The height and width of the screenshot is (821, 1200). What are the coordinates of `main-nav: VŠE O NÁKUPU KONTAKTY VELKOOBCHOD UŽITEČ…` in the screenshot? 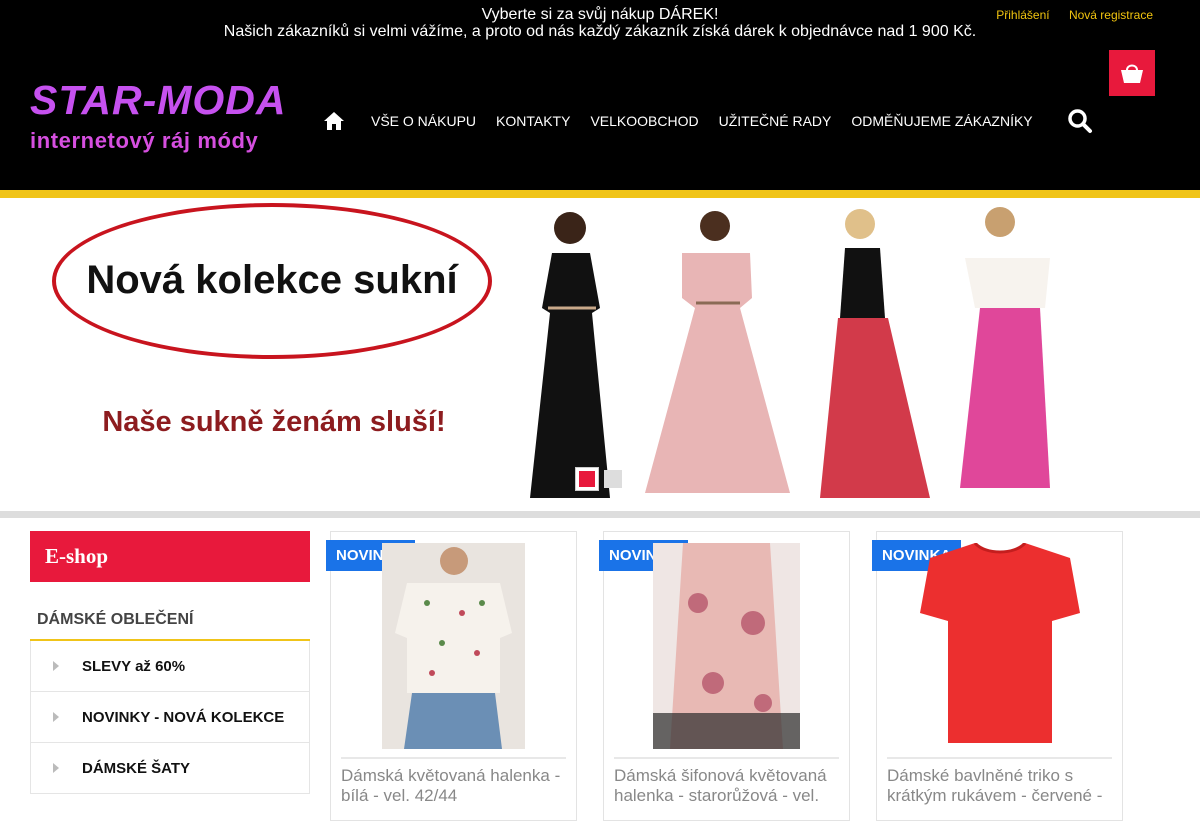 It's located at (688, 121).